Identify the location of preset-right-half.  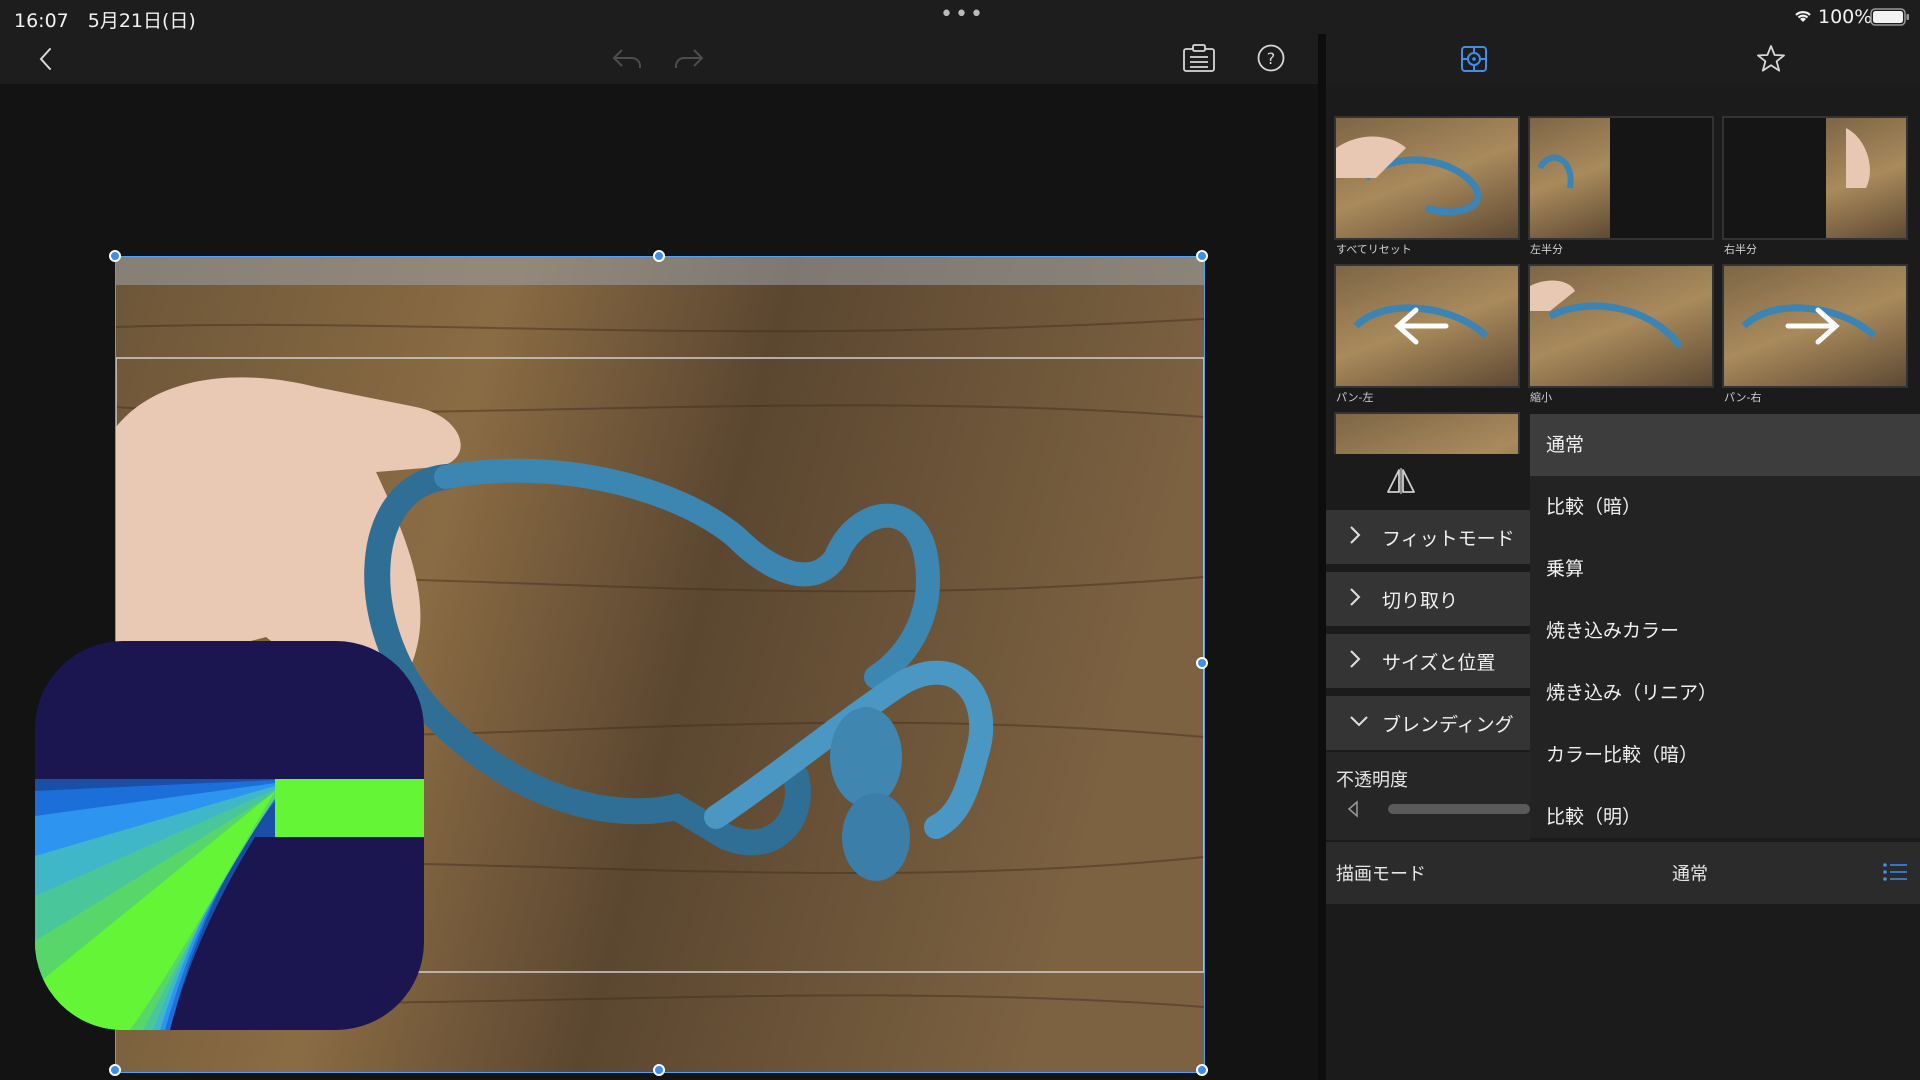
(1815, 178).